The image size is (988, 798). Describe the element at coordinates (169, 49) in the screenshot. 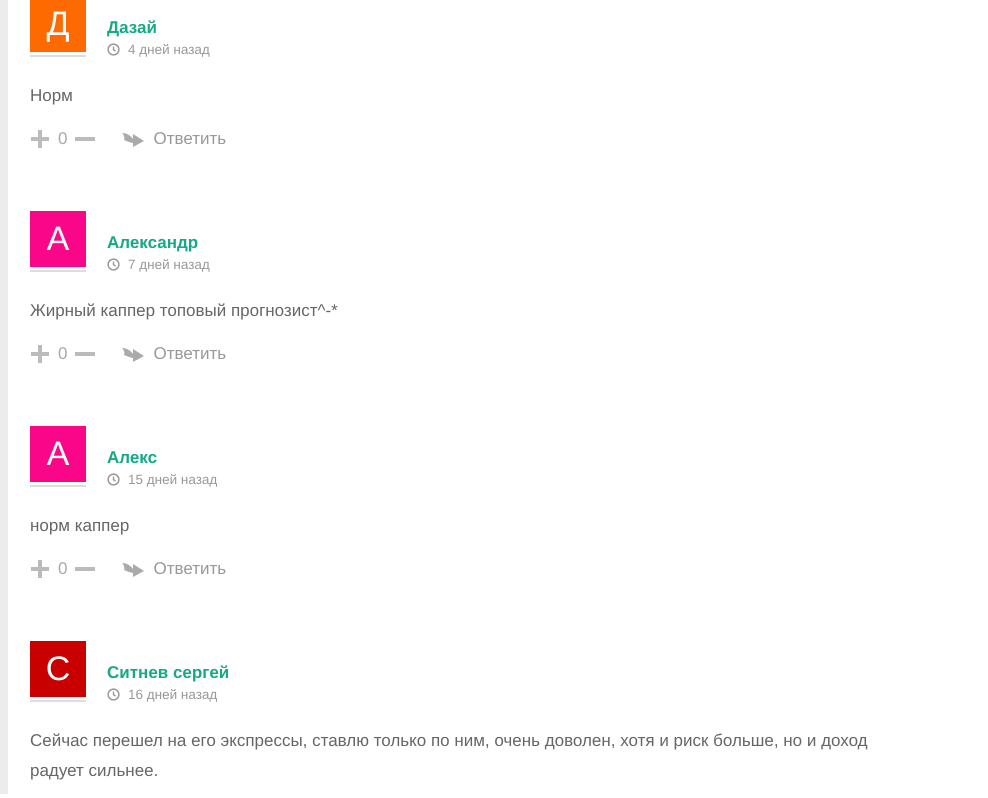

I see `comment-time: 4 дней назад` at that location.